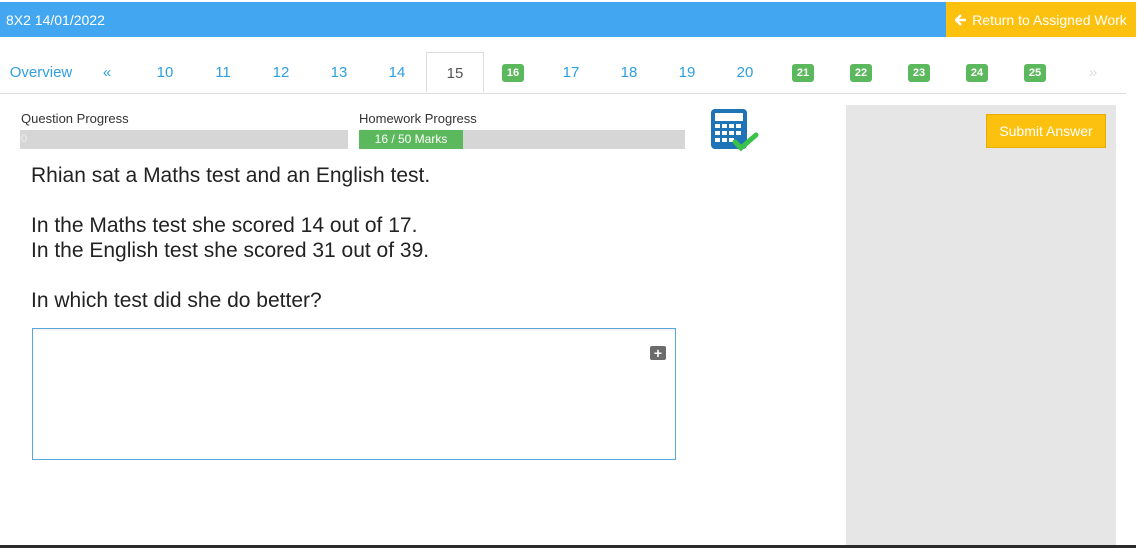  What do you see at coordinates (339, 72) in the screenshot?
I see `tab-question-13: 13` at bounding box center [339, 72].